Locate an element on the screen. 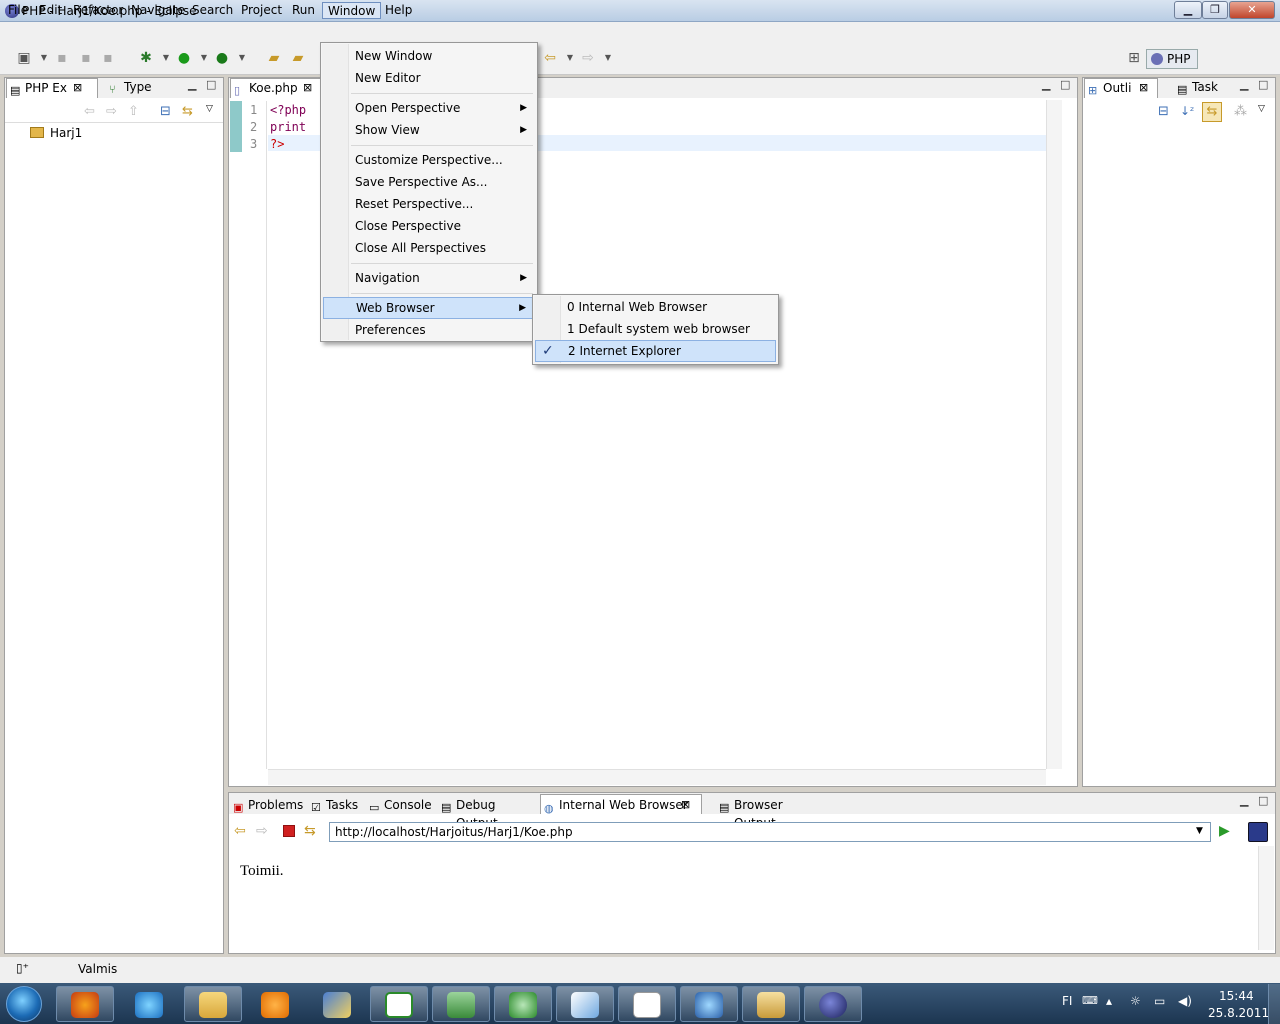 The image size is (1280, 1024). debug-dropdown-icon: ▼ is located at coordinates (166, 58).